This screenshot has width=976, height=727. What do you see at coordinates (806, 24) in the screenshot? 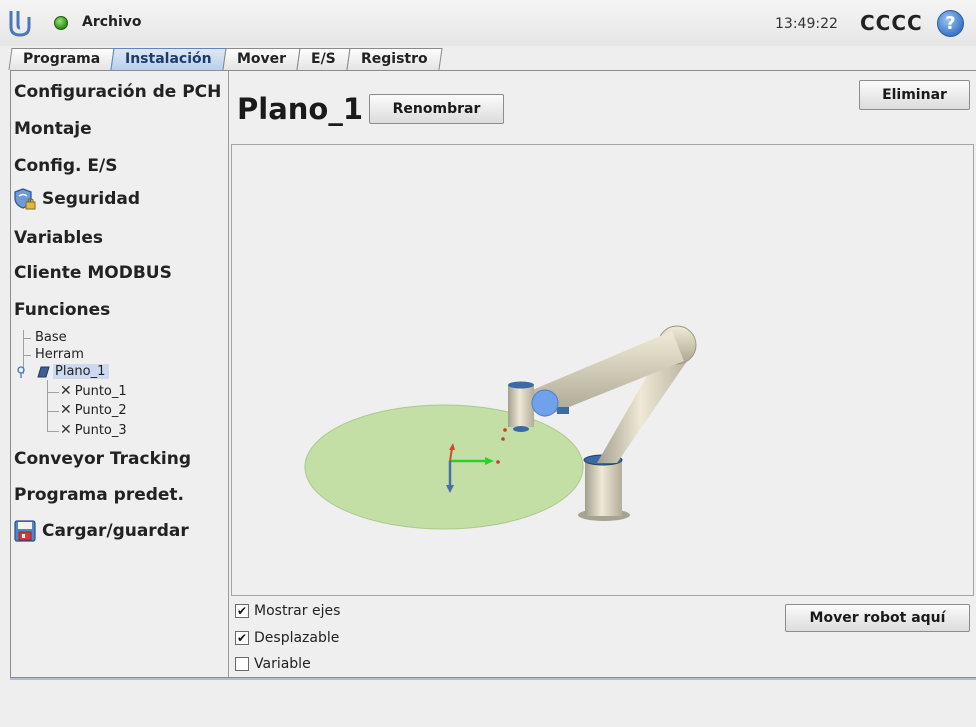
I see `clock: 13:49:22` at bounding box center [806, 24].